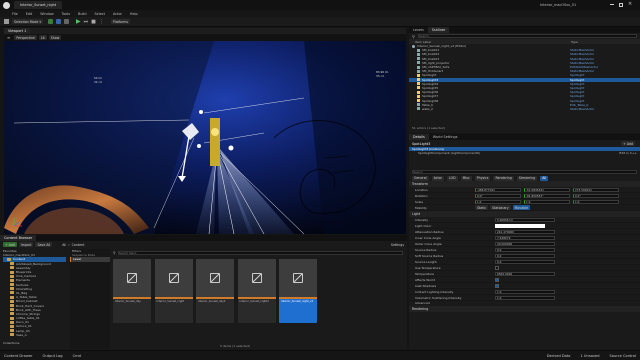 The height and width of the screenshot is (360, 640). Describe the element at coordinates (132, 291) in the screenshot. I see `asset-tile: Interior_Sunset_day` at that location.